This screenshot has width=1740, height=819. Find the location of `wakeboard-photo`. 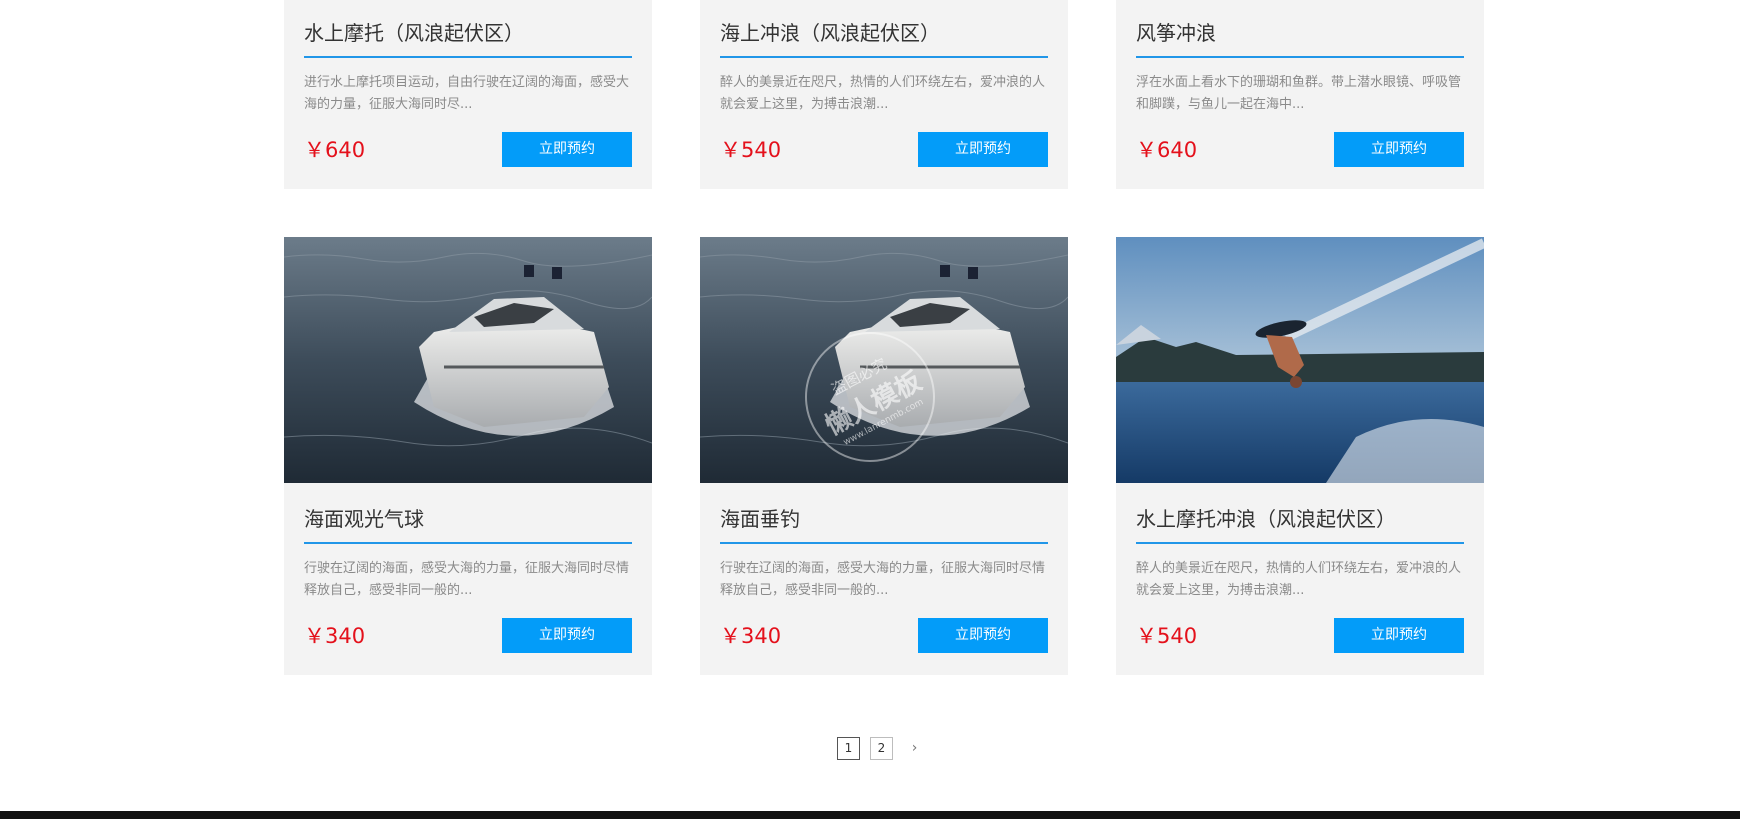

wakeboard-photo is located at coordinates (1300, 360).